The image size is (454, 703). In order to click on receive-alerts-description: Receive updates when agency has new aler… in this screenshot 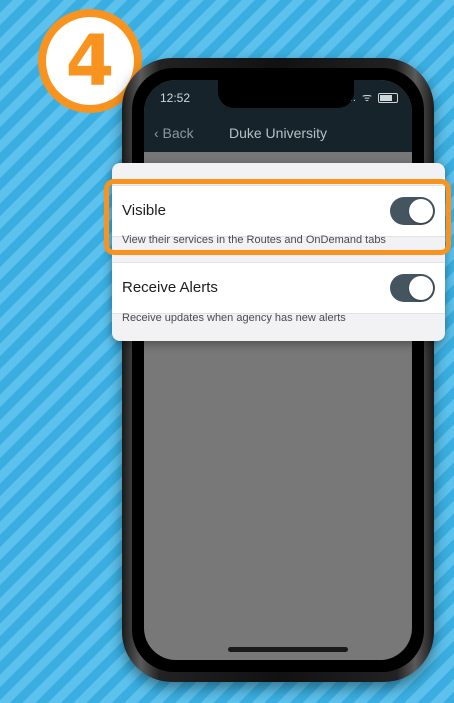, I will do `click(234, 318)`.